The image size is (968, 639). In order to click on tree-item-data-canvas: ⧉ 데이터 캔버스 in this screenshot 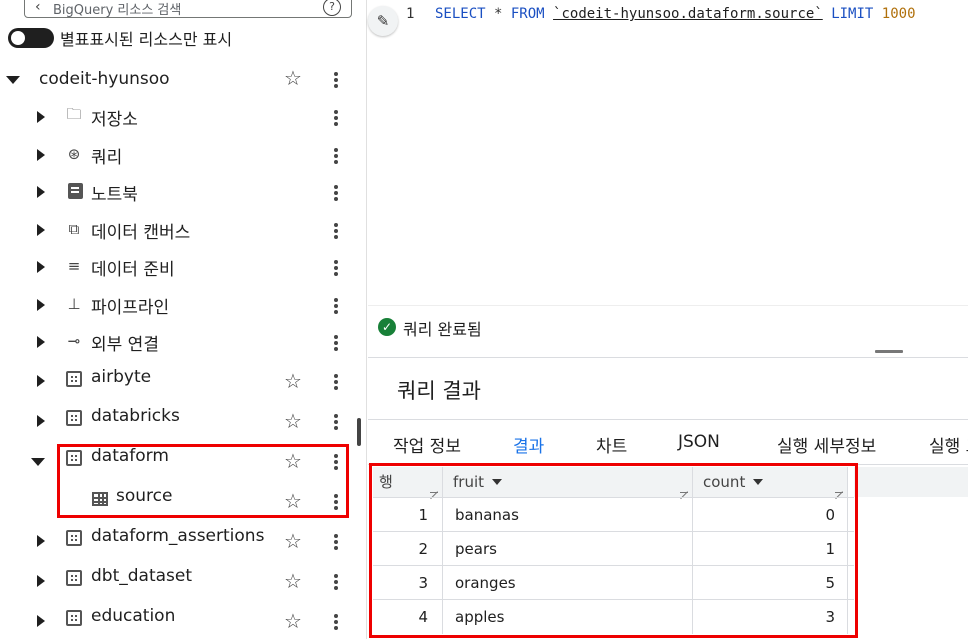, I will do `click(179, 230)`.